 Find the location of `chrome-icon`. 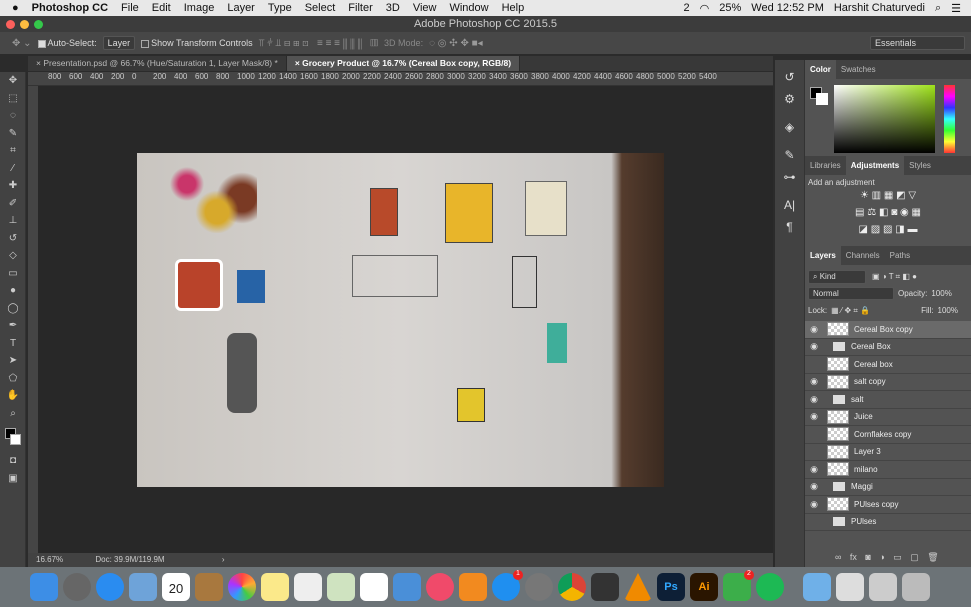

chrome-icon is located at coordinates (572, 587).